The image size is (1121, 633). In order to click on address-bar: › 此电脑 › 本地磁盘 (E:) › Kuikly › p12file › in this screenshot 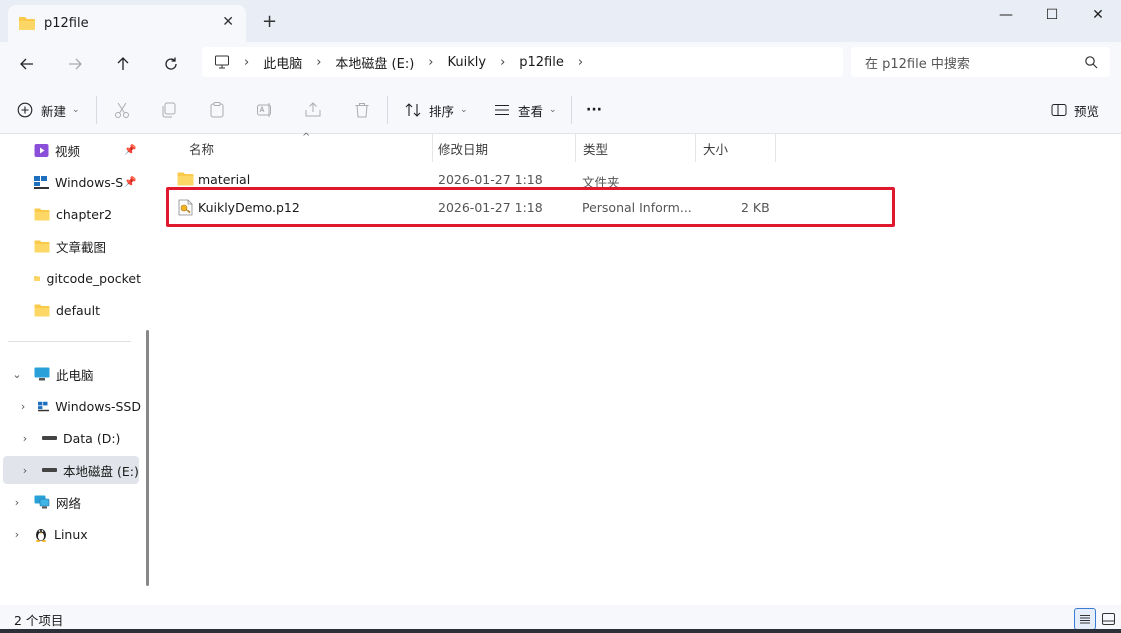, I will do `click(522, 62)`.